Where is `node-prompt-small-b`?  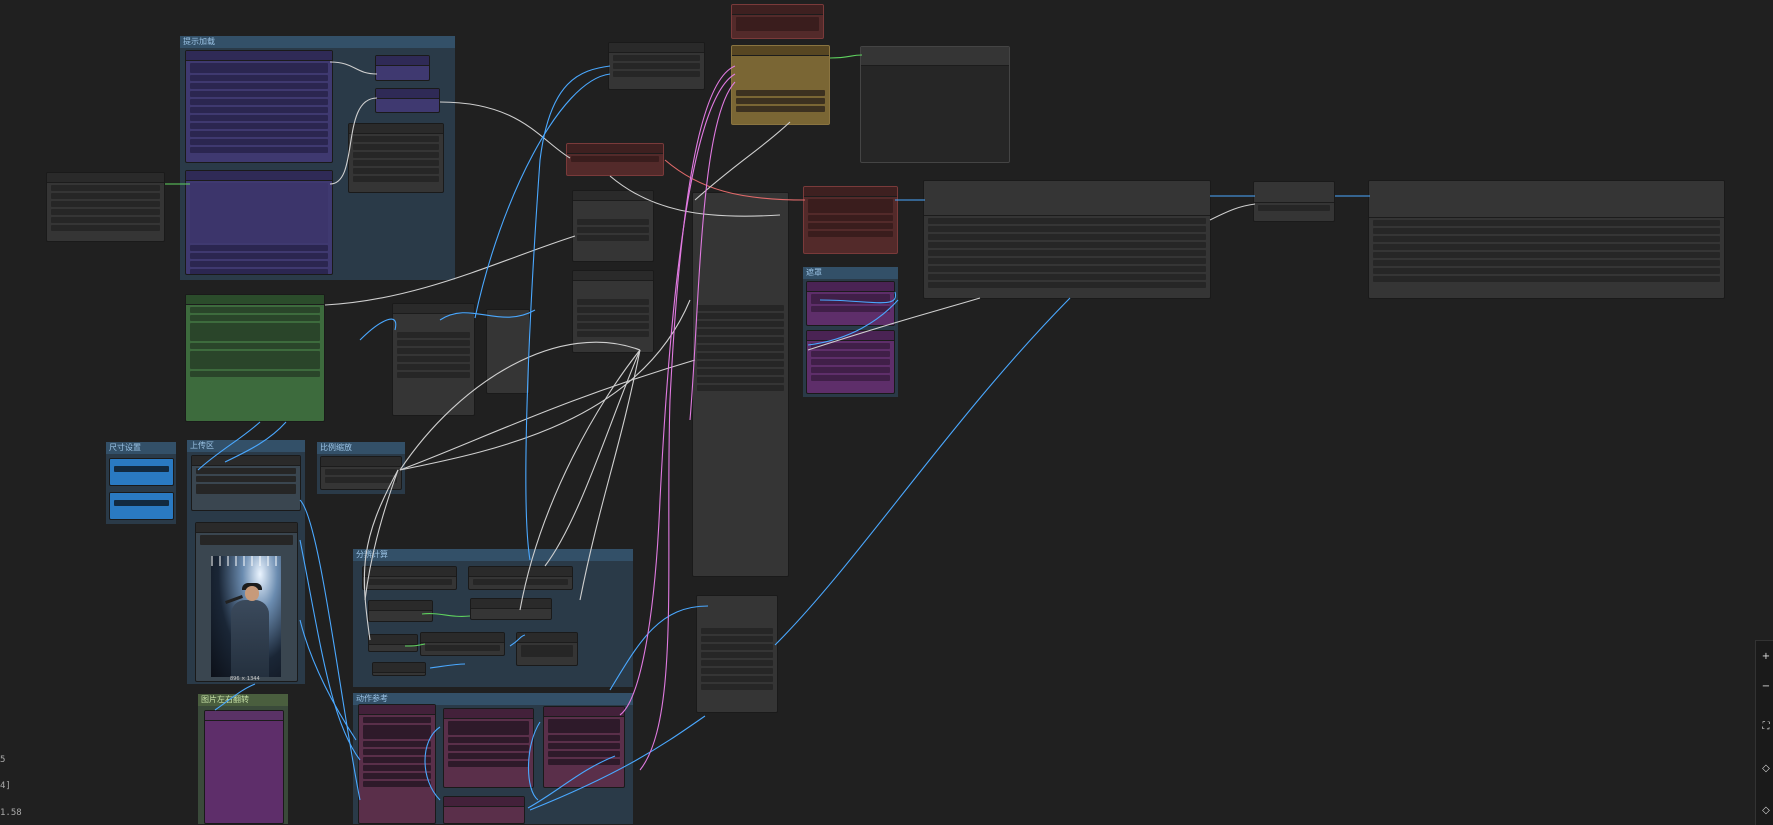
node-prompt-small-b is located at coordinates (407, 100).